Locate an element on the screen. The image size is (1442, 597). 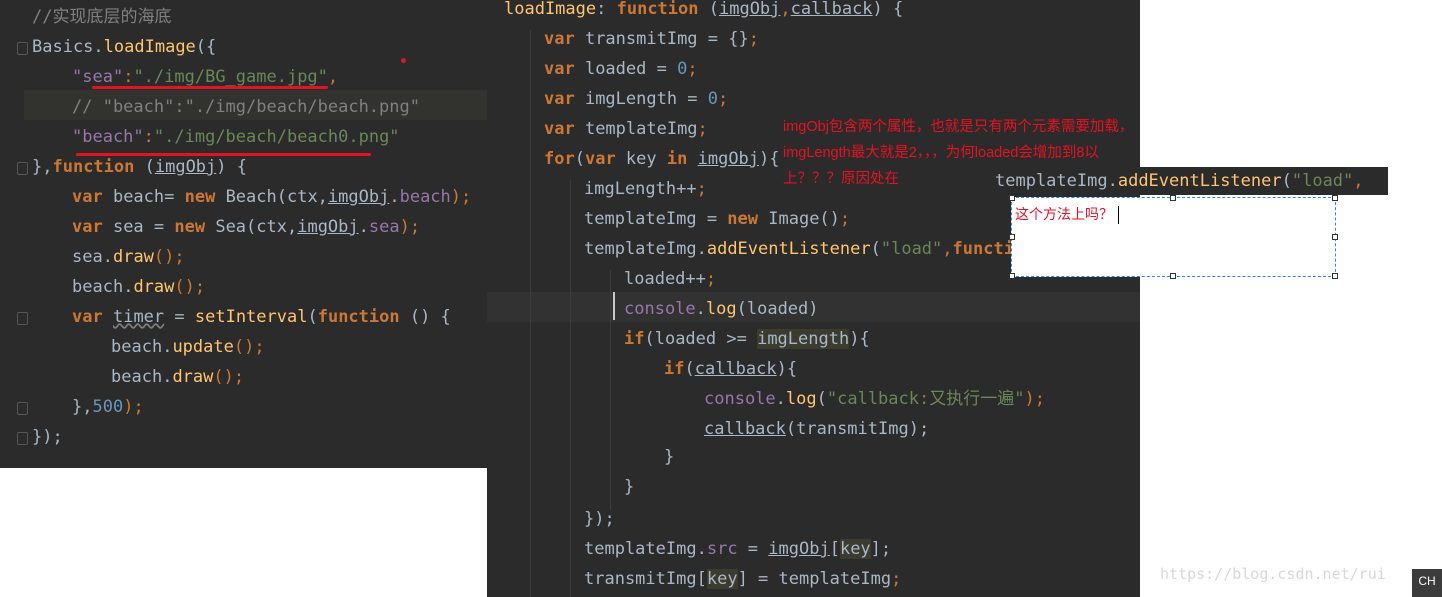
code-line: console.log(loaded) is located at coordinates (721, 309).